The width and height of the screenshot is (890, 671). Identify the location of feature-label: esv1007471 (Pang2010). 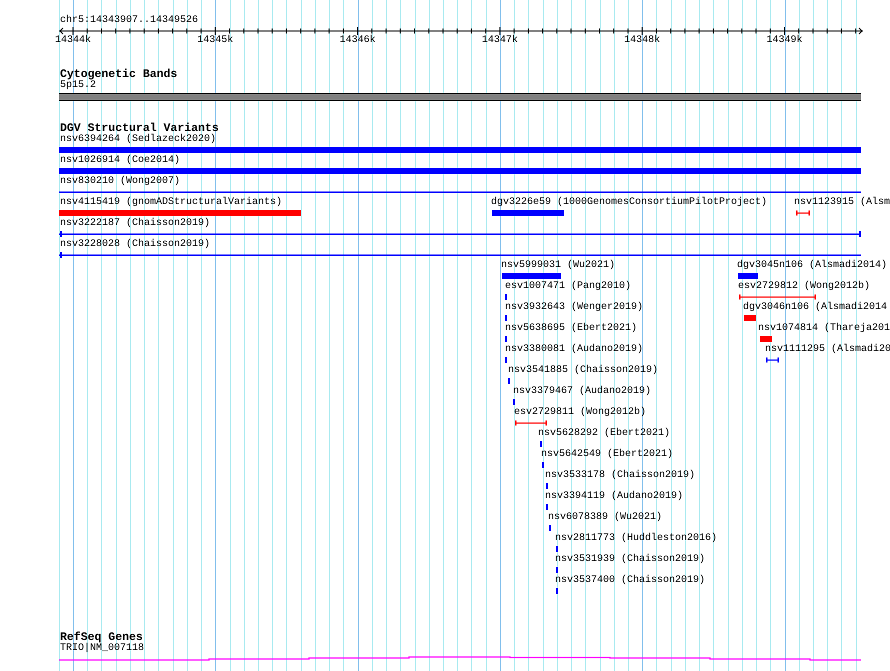
(568, 287).